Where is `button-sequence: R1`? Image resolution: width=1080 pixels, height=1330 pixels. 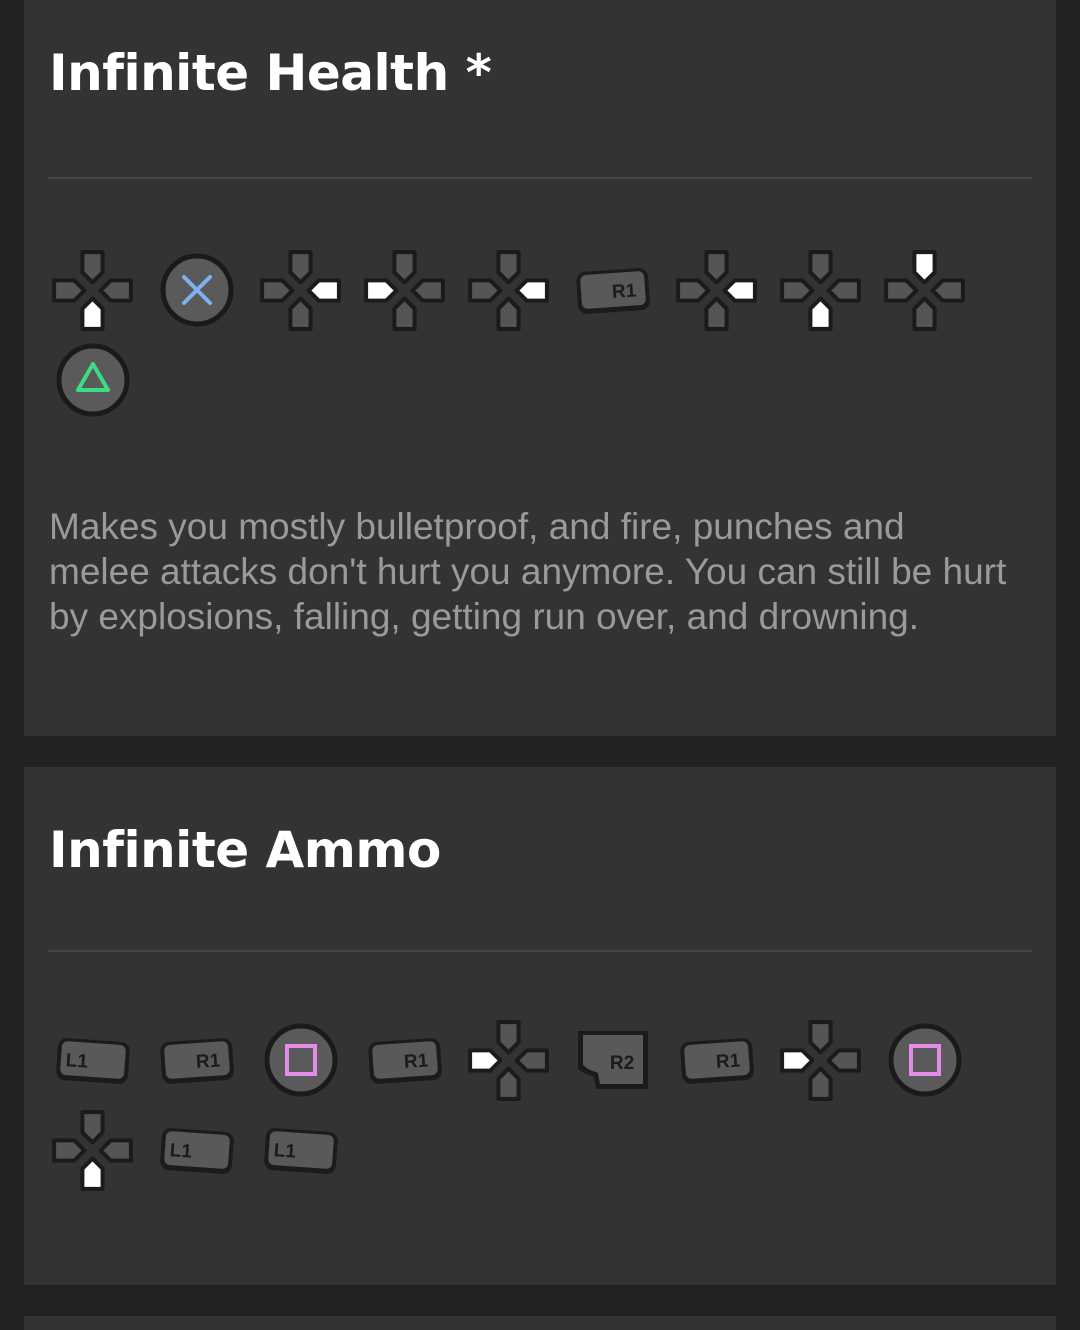
button-sequence: R1 is located at coordinates (528, 333).